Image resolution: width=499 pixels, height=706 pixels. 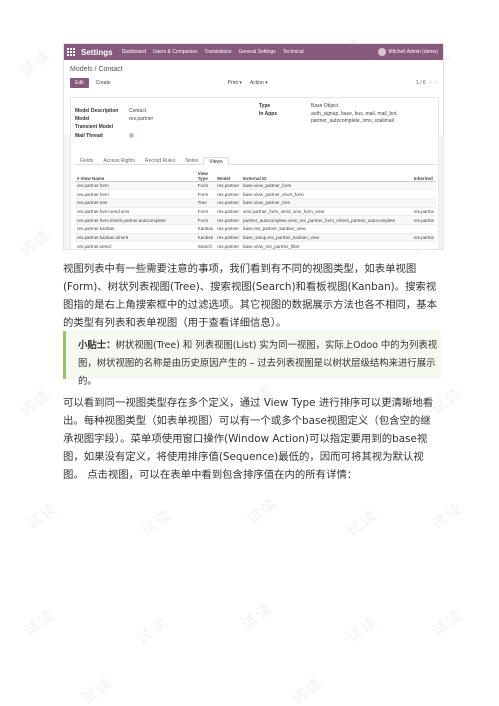 I want to click on column-header-model: Model, so click(x=228, y=175).